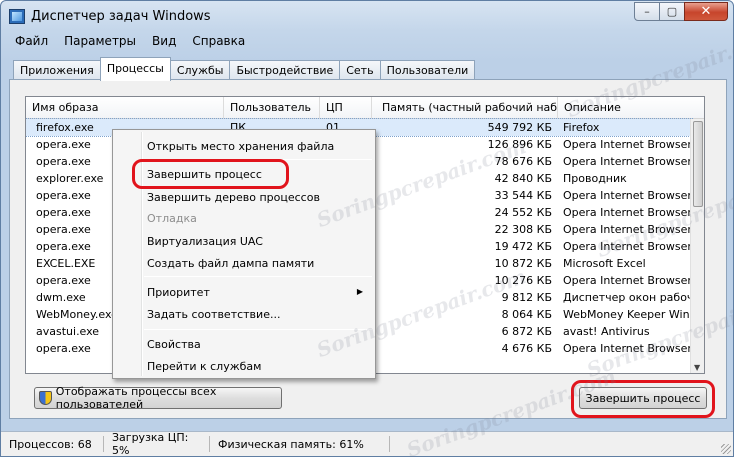  I want to click on show-all-users-button: Отображать процессы всех пользователей, so click(158, 398).